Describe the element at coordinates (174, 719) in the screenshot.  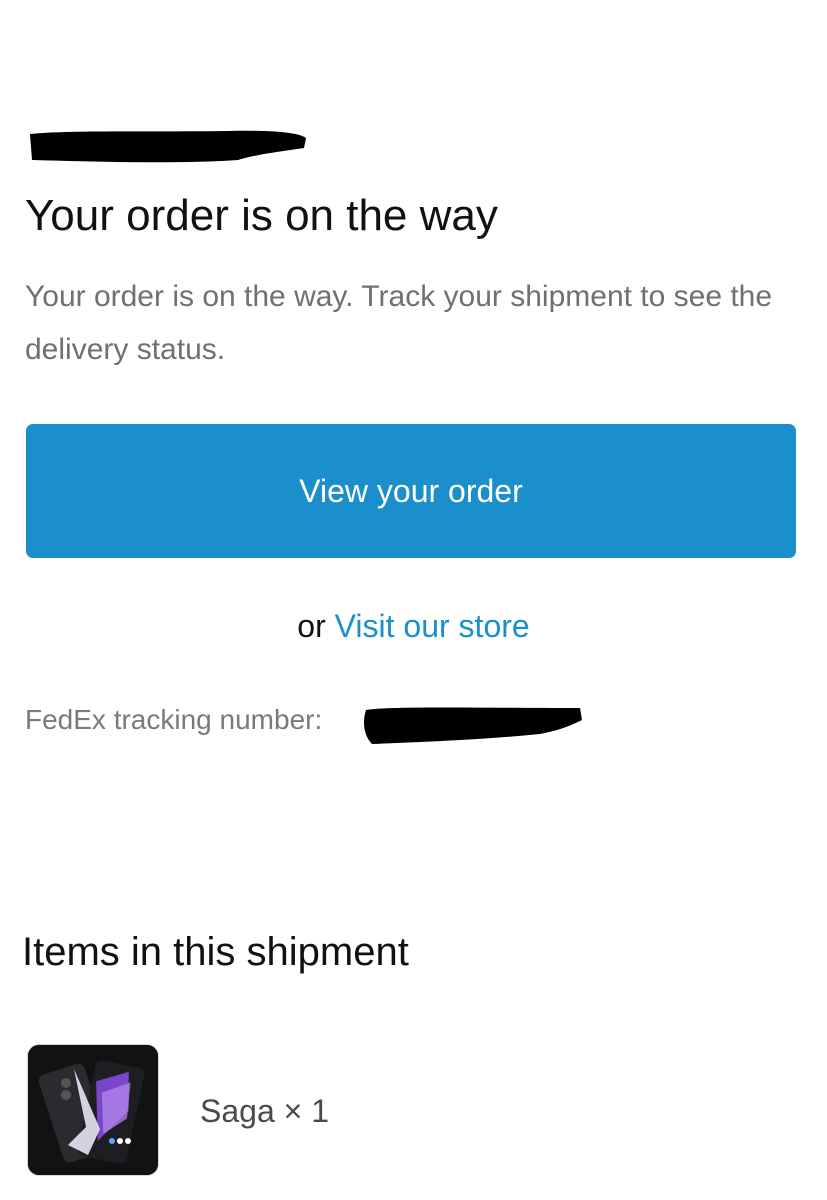
I see `tracking-label: FedEx tracking number:` at that location.